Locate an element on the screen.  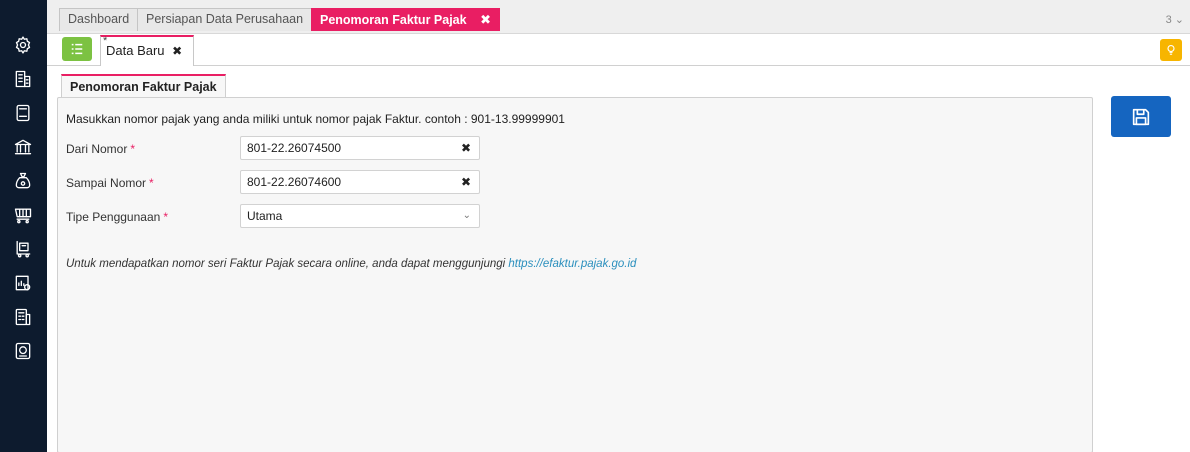
list-view-button is located at coordinates (77, 49).